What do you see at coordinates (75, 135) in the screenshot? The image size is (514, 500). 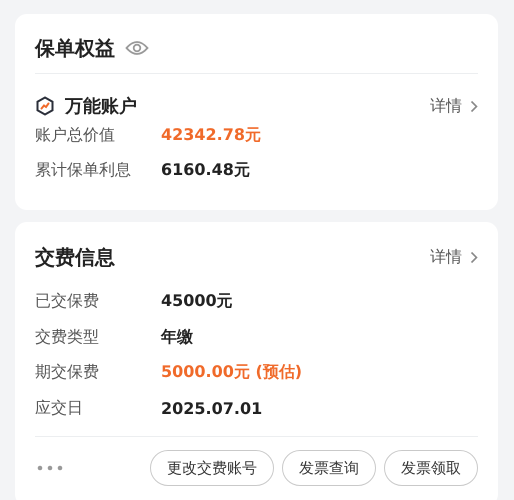 I see `field-label: 账户总价值` at bounding box center [75, 135].